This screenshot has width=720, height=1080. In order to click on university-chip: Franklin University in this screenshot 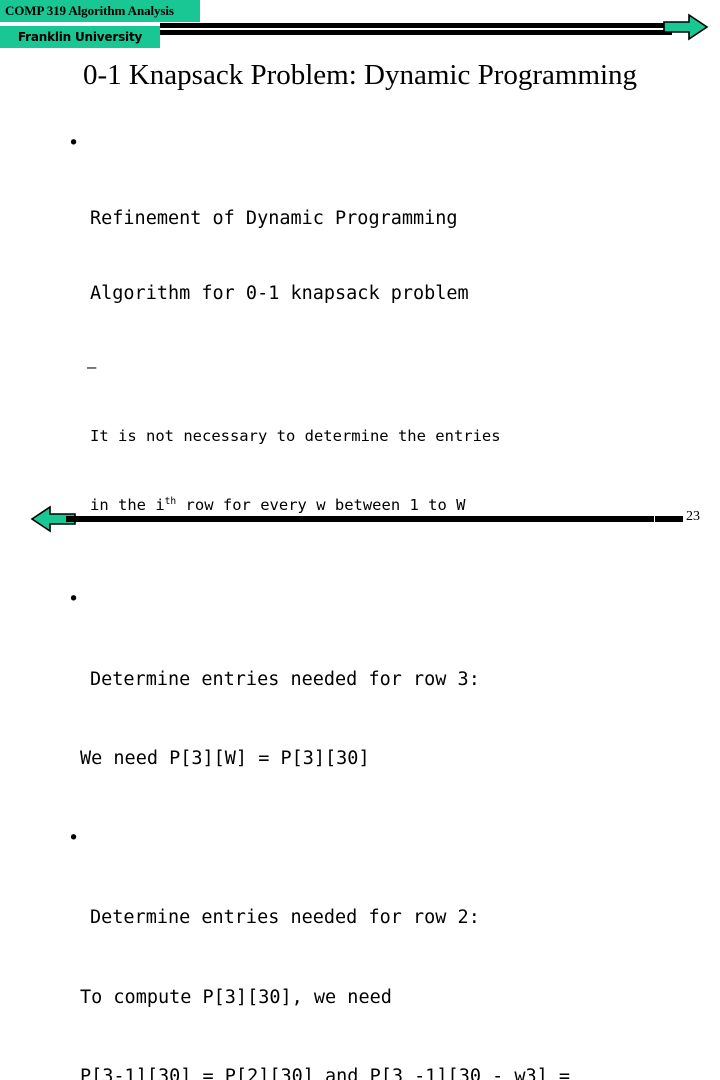, I will do `click(80, 37)`.